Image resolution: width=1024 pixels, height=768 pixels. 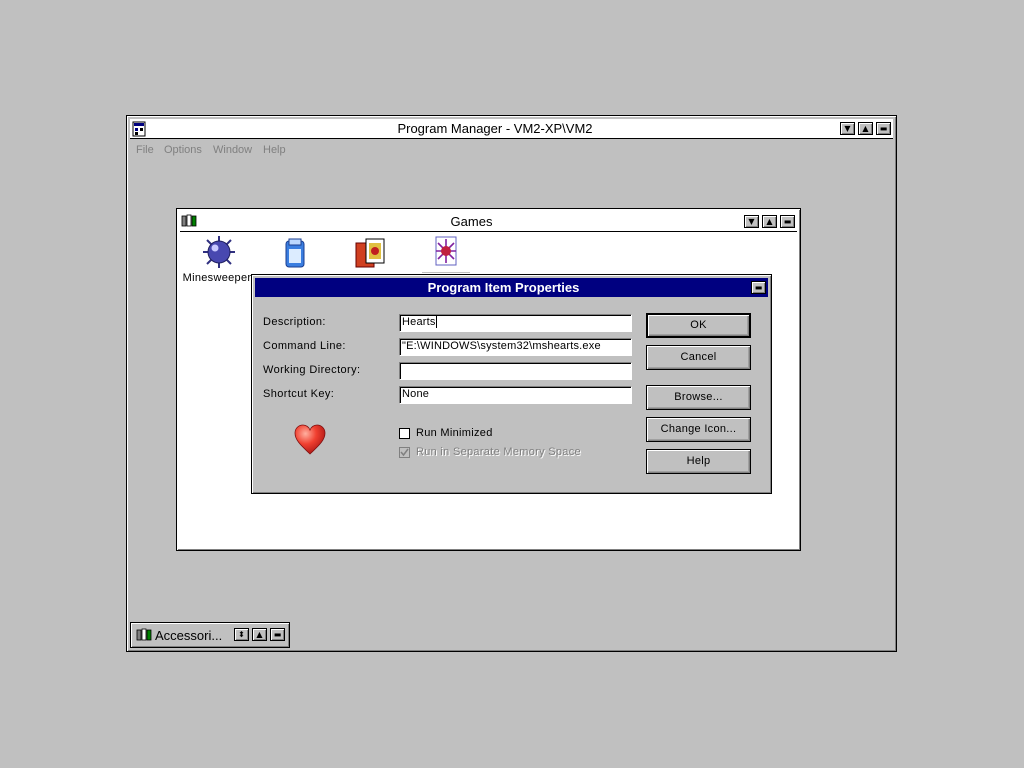 I want to click on text-cursor, so click(x=436, y=322).